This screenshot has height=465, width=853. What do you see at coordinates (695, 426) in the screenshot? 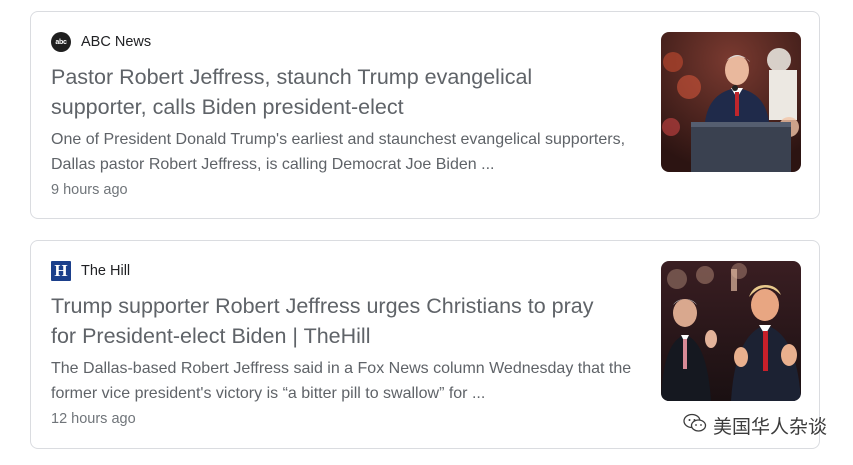
I see `wechat-icon` at bounding box center [695, 426].